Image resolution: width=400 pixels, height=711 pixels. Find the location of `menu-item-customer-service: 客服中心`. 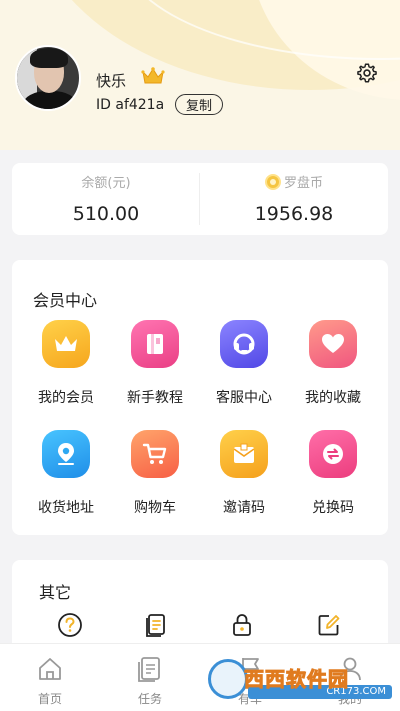

menu-item-customer-service: 客服中心 is located at coordinates (244, 363).